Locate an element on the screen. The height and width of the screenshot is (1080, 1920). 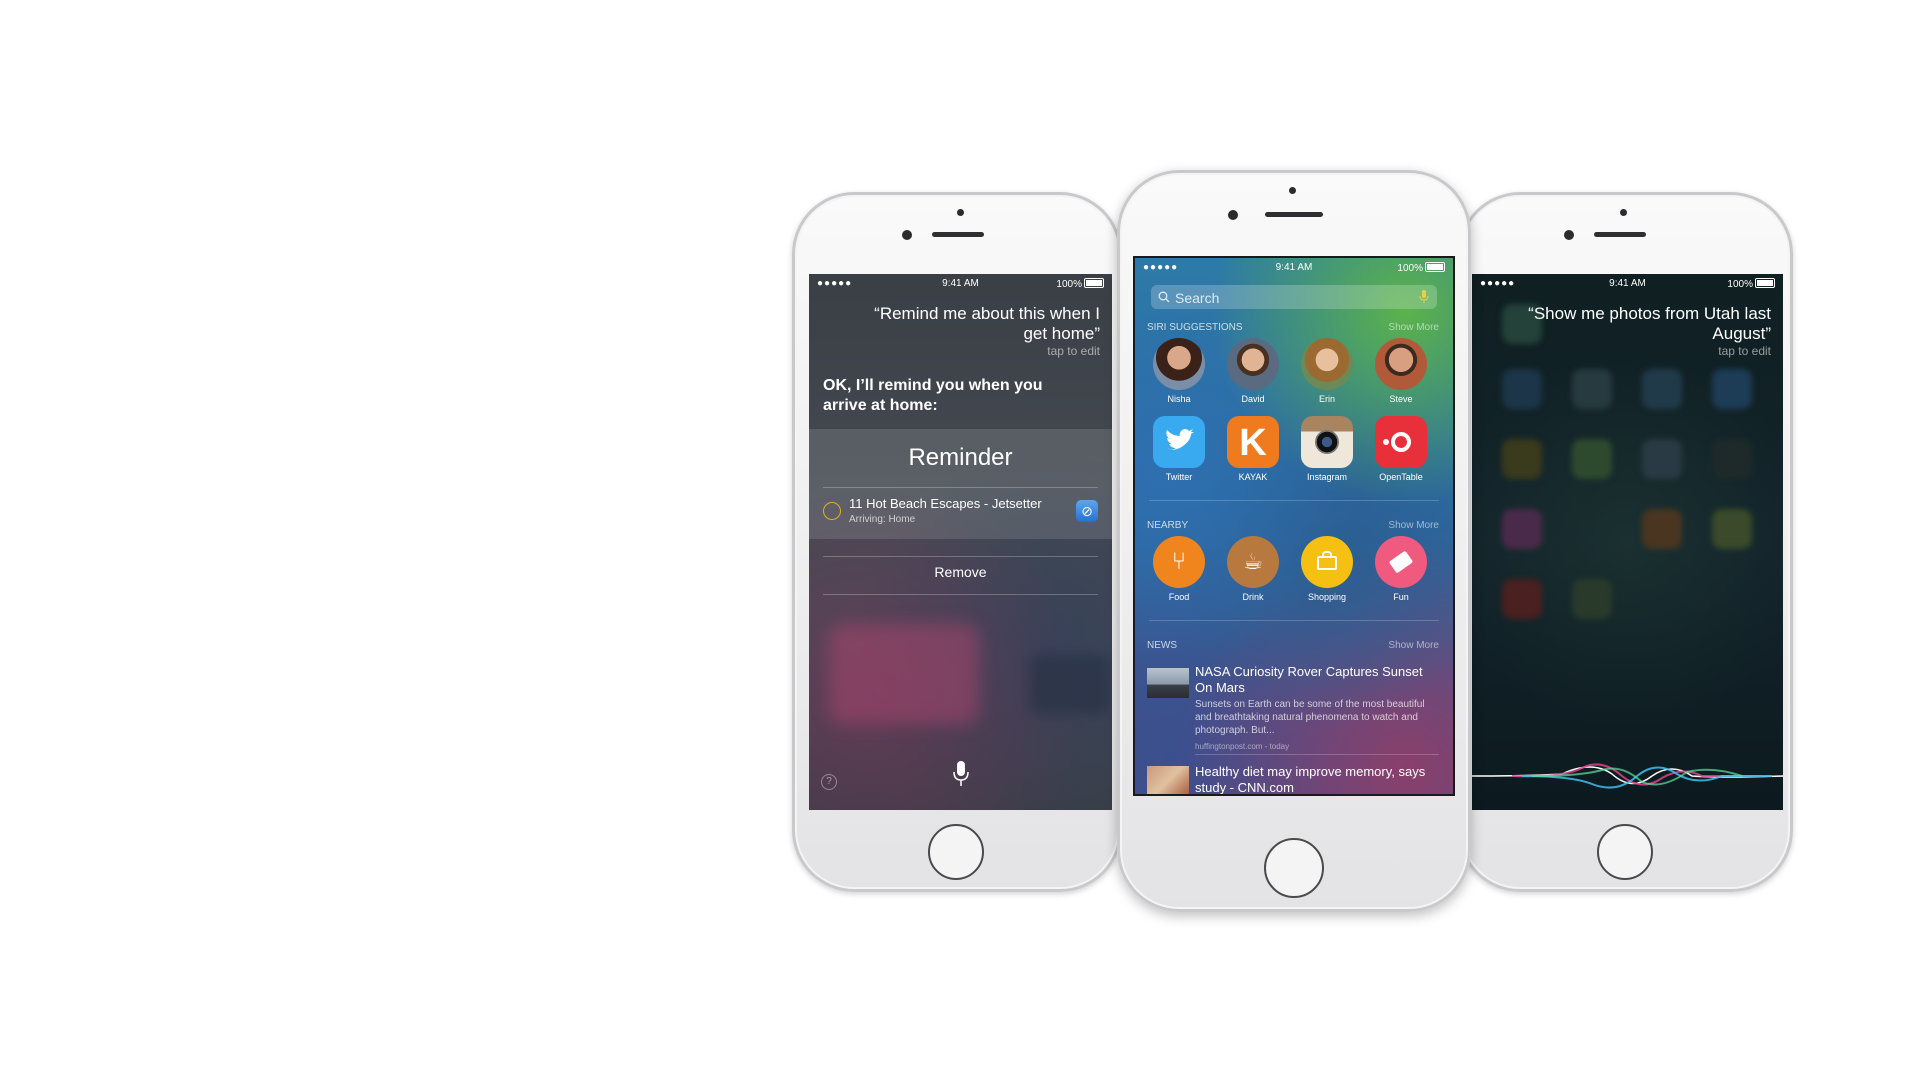
siri-query-text: “Show me photos from Utah last August” is located at coordinates (1646, 324).